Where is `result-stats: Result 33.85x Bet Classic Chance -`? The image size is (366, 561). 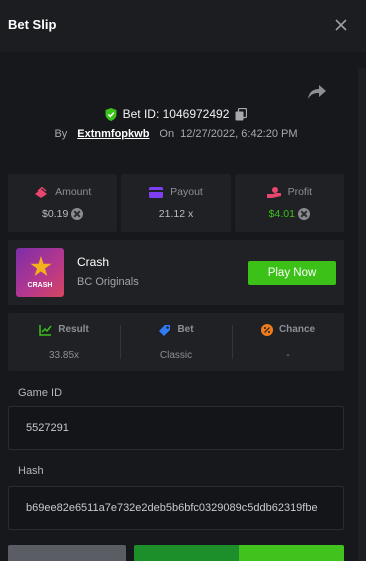 result-stats: Result 33.85x Bet Classic Chance - is located at coordinates (176, 342).